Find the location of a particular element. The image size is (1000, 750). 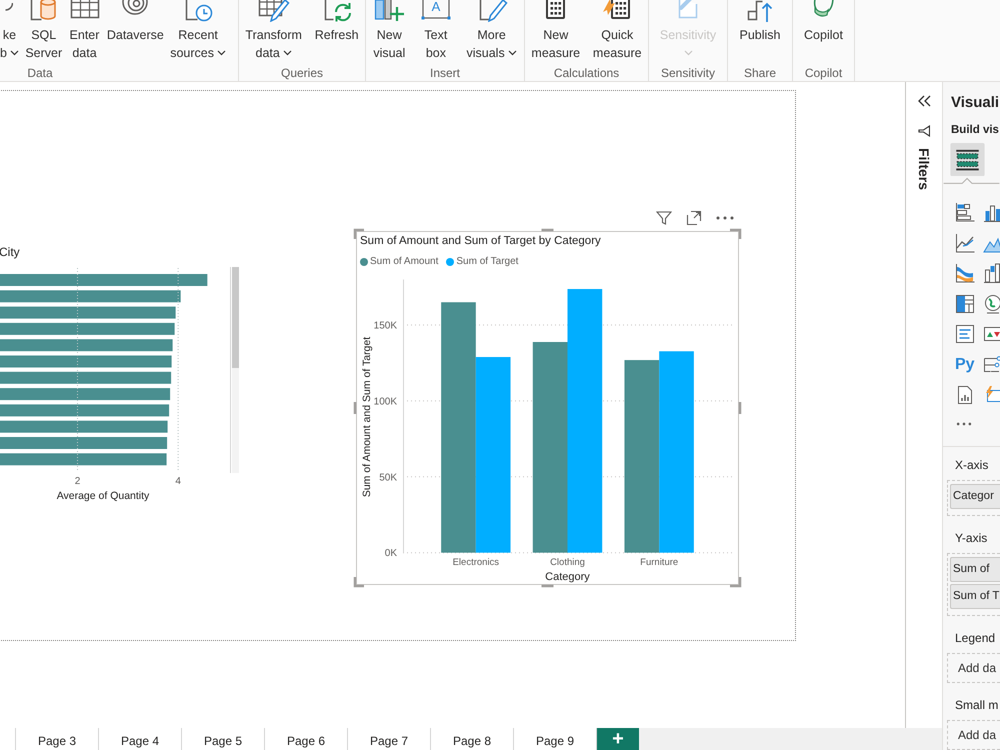

document-chart-icon is located at coordinates (965, 395).